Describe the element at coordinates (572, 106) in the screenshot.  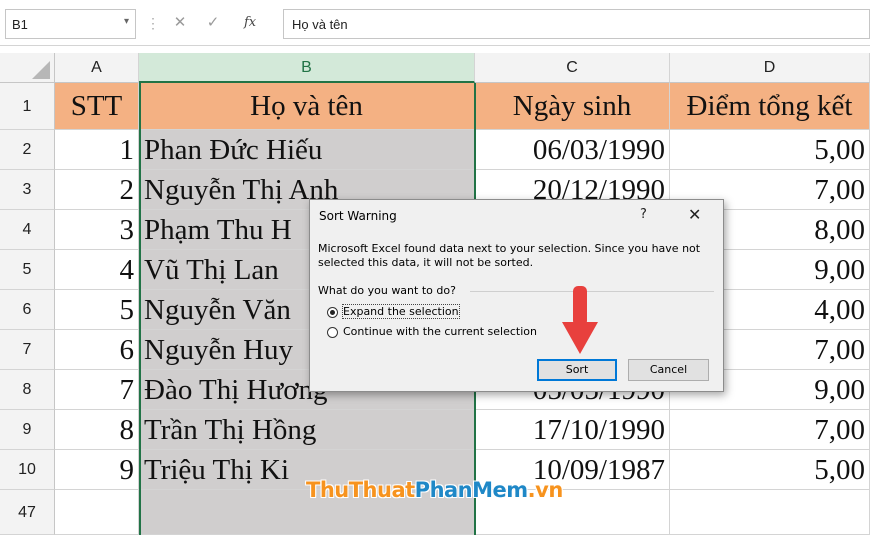
I see `header-cell-c1: Ngày sinh` at that location.